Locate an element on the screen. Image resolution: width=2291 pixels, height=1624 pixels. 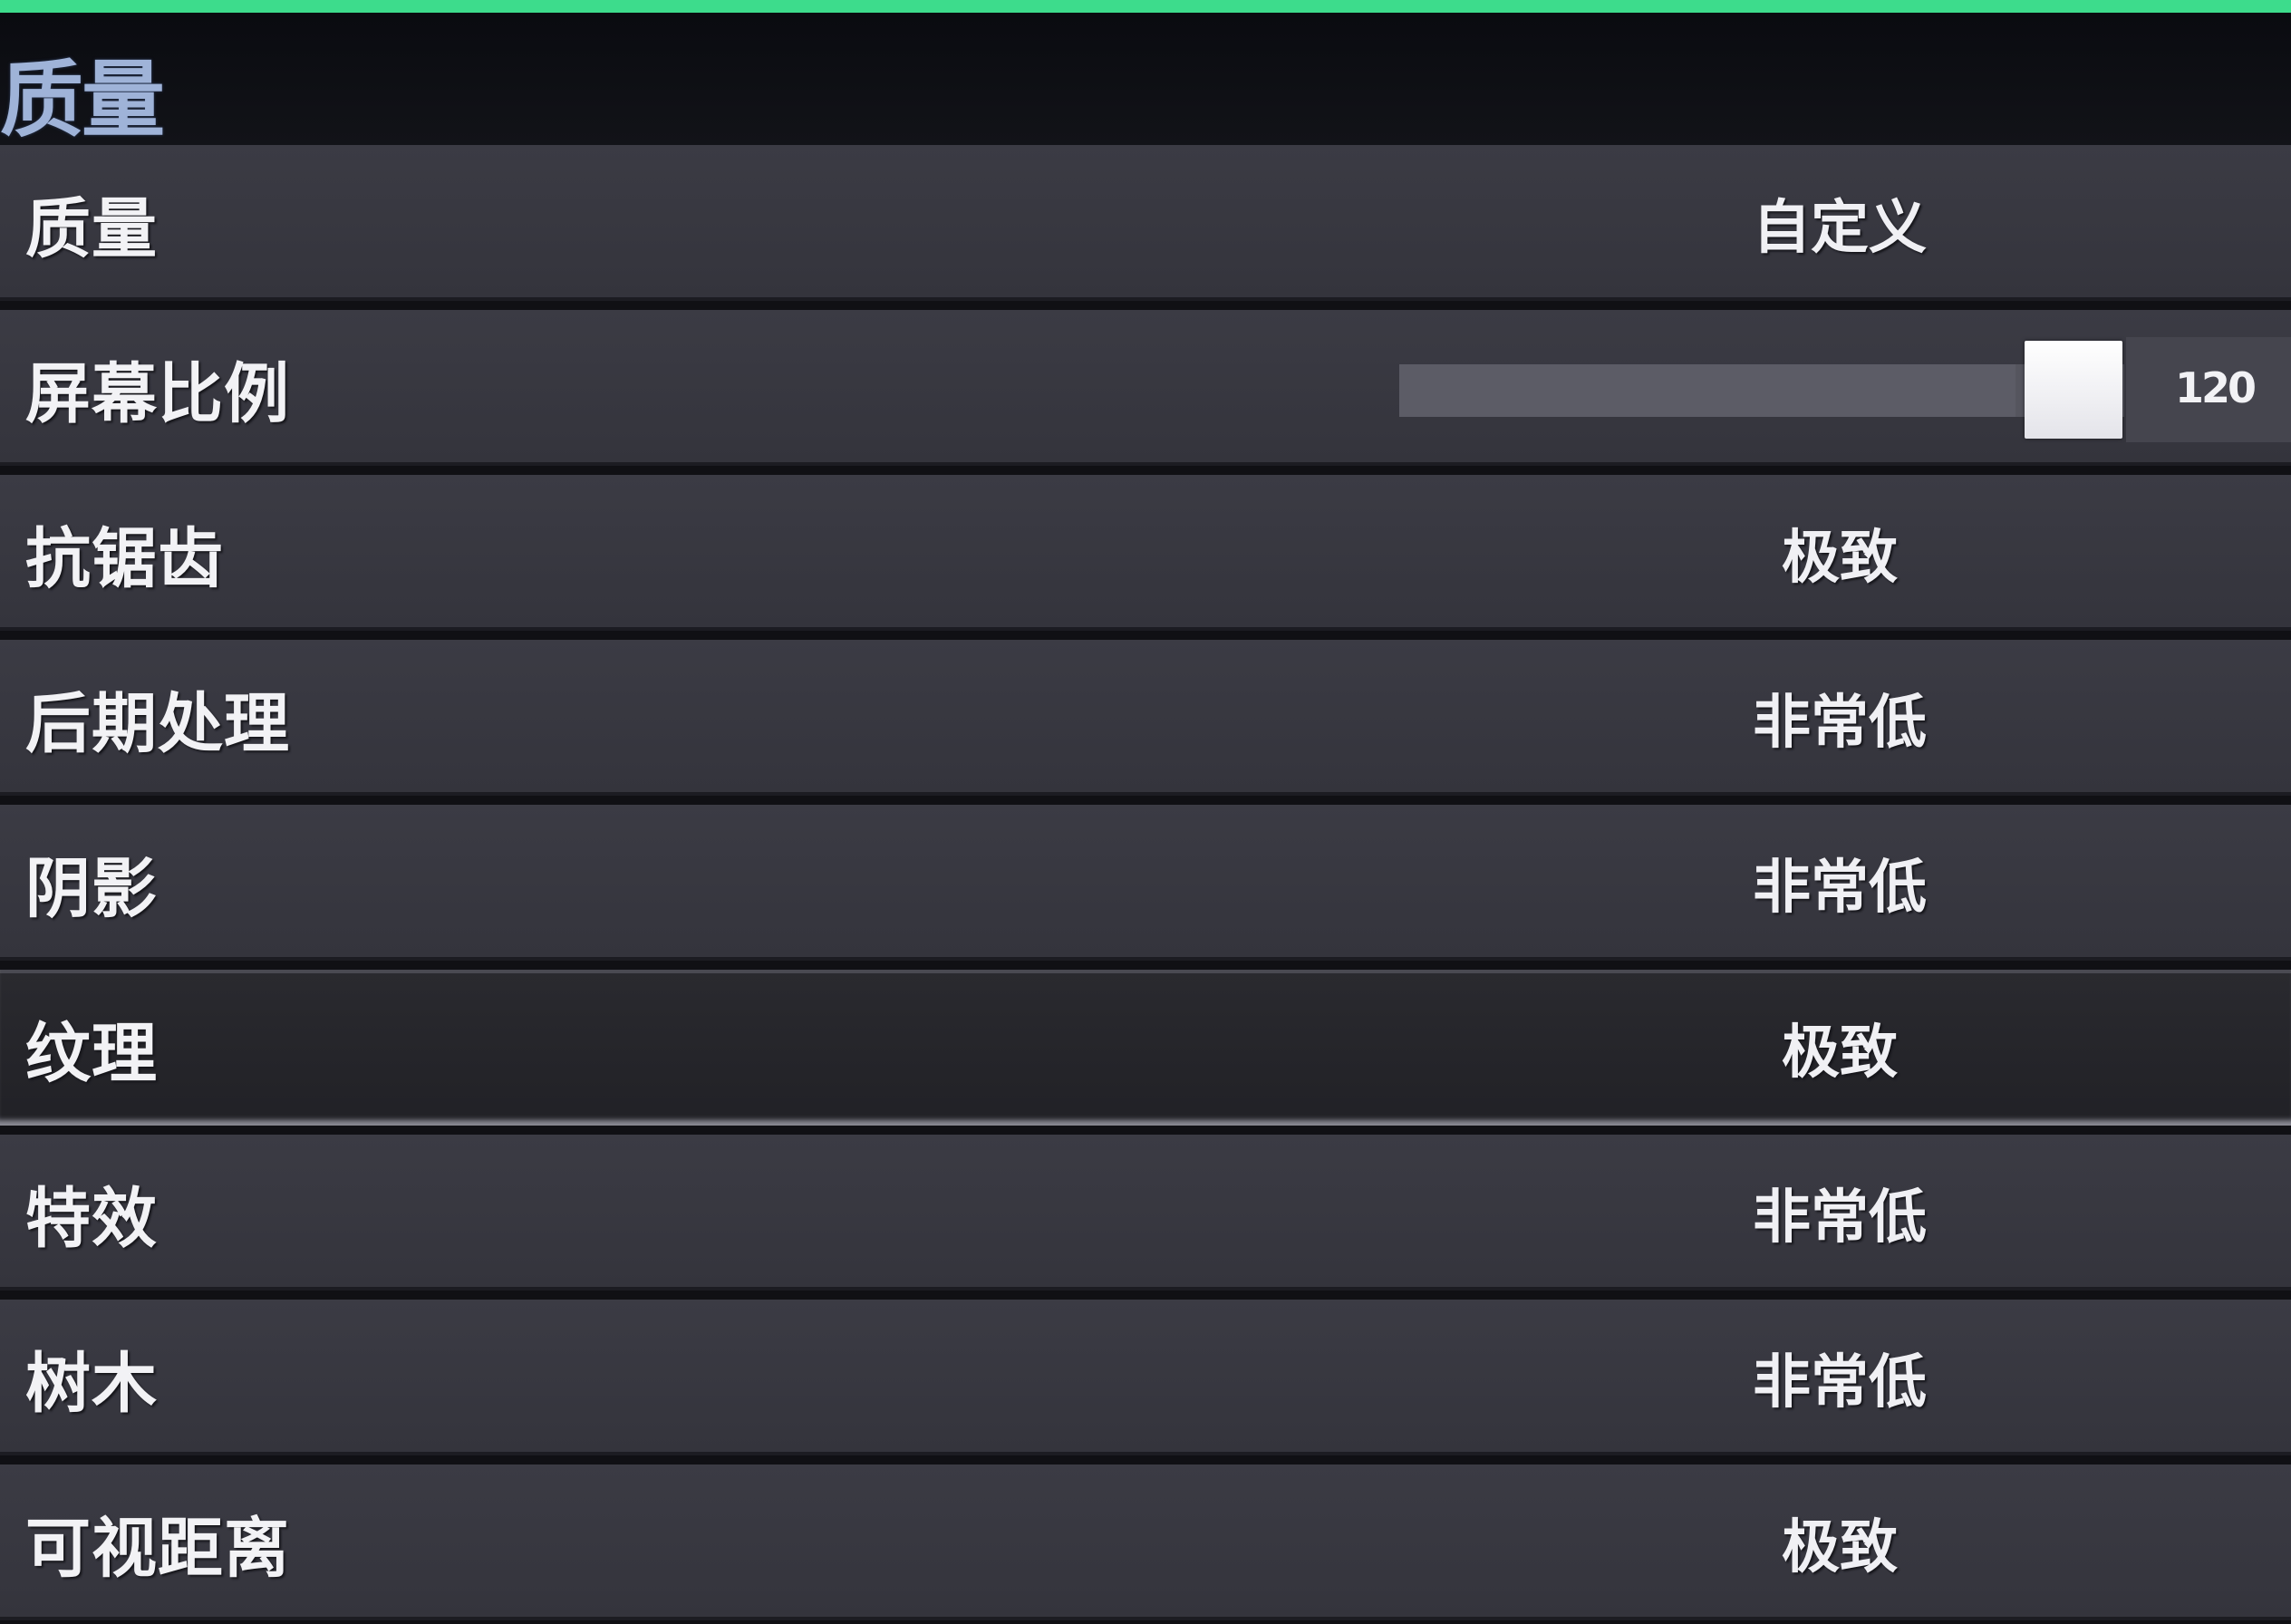
setting-label: 可视距离 is located at coordinates (158, 1548).